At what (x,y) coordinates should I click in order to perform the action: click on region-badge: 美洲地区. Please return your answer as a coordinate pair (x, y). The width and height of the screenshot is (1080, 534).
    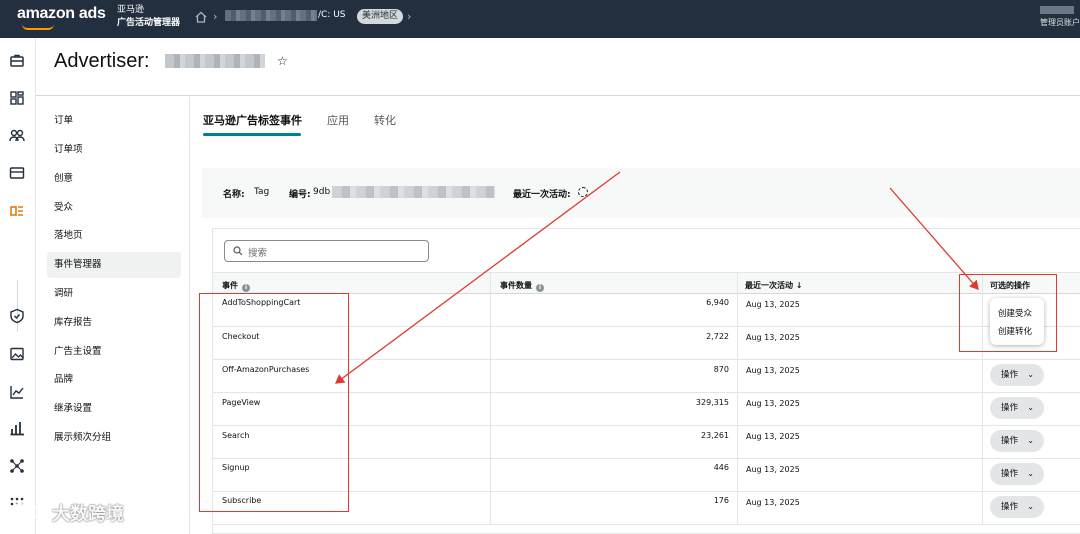
    Looking at the image, I should click on (380, 16).